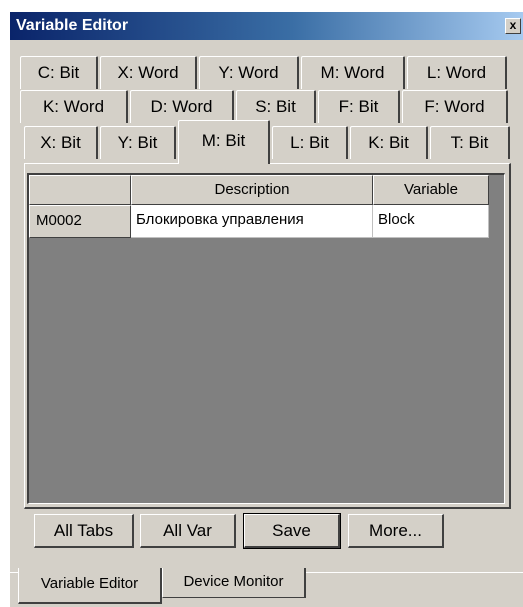 This screenshot has height=607, width=523. I want to click on window-title: Variable Editor, so click(72, 25).